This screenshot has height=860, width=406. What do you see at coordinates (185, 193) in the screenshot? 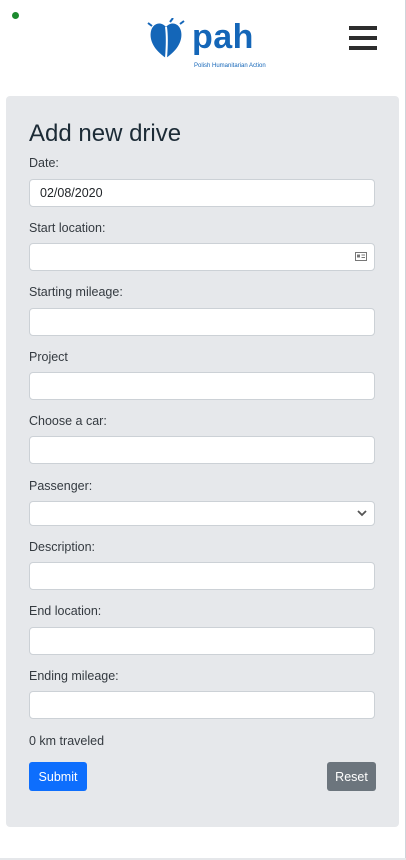
I see `date-input` at bounding box center [185, 193].